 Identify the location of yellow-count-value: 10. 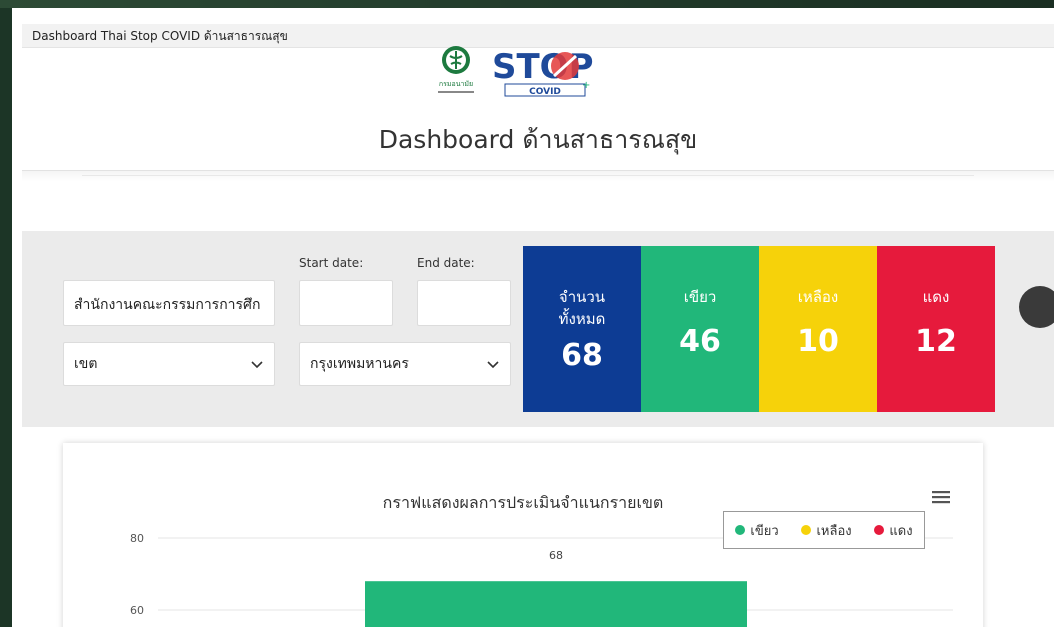
(818, 341).